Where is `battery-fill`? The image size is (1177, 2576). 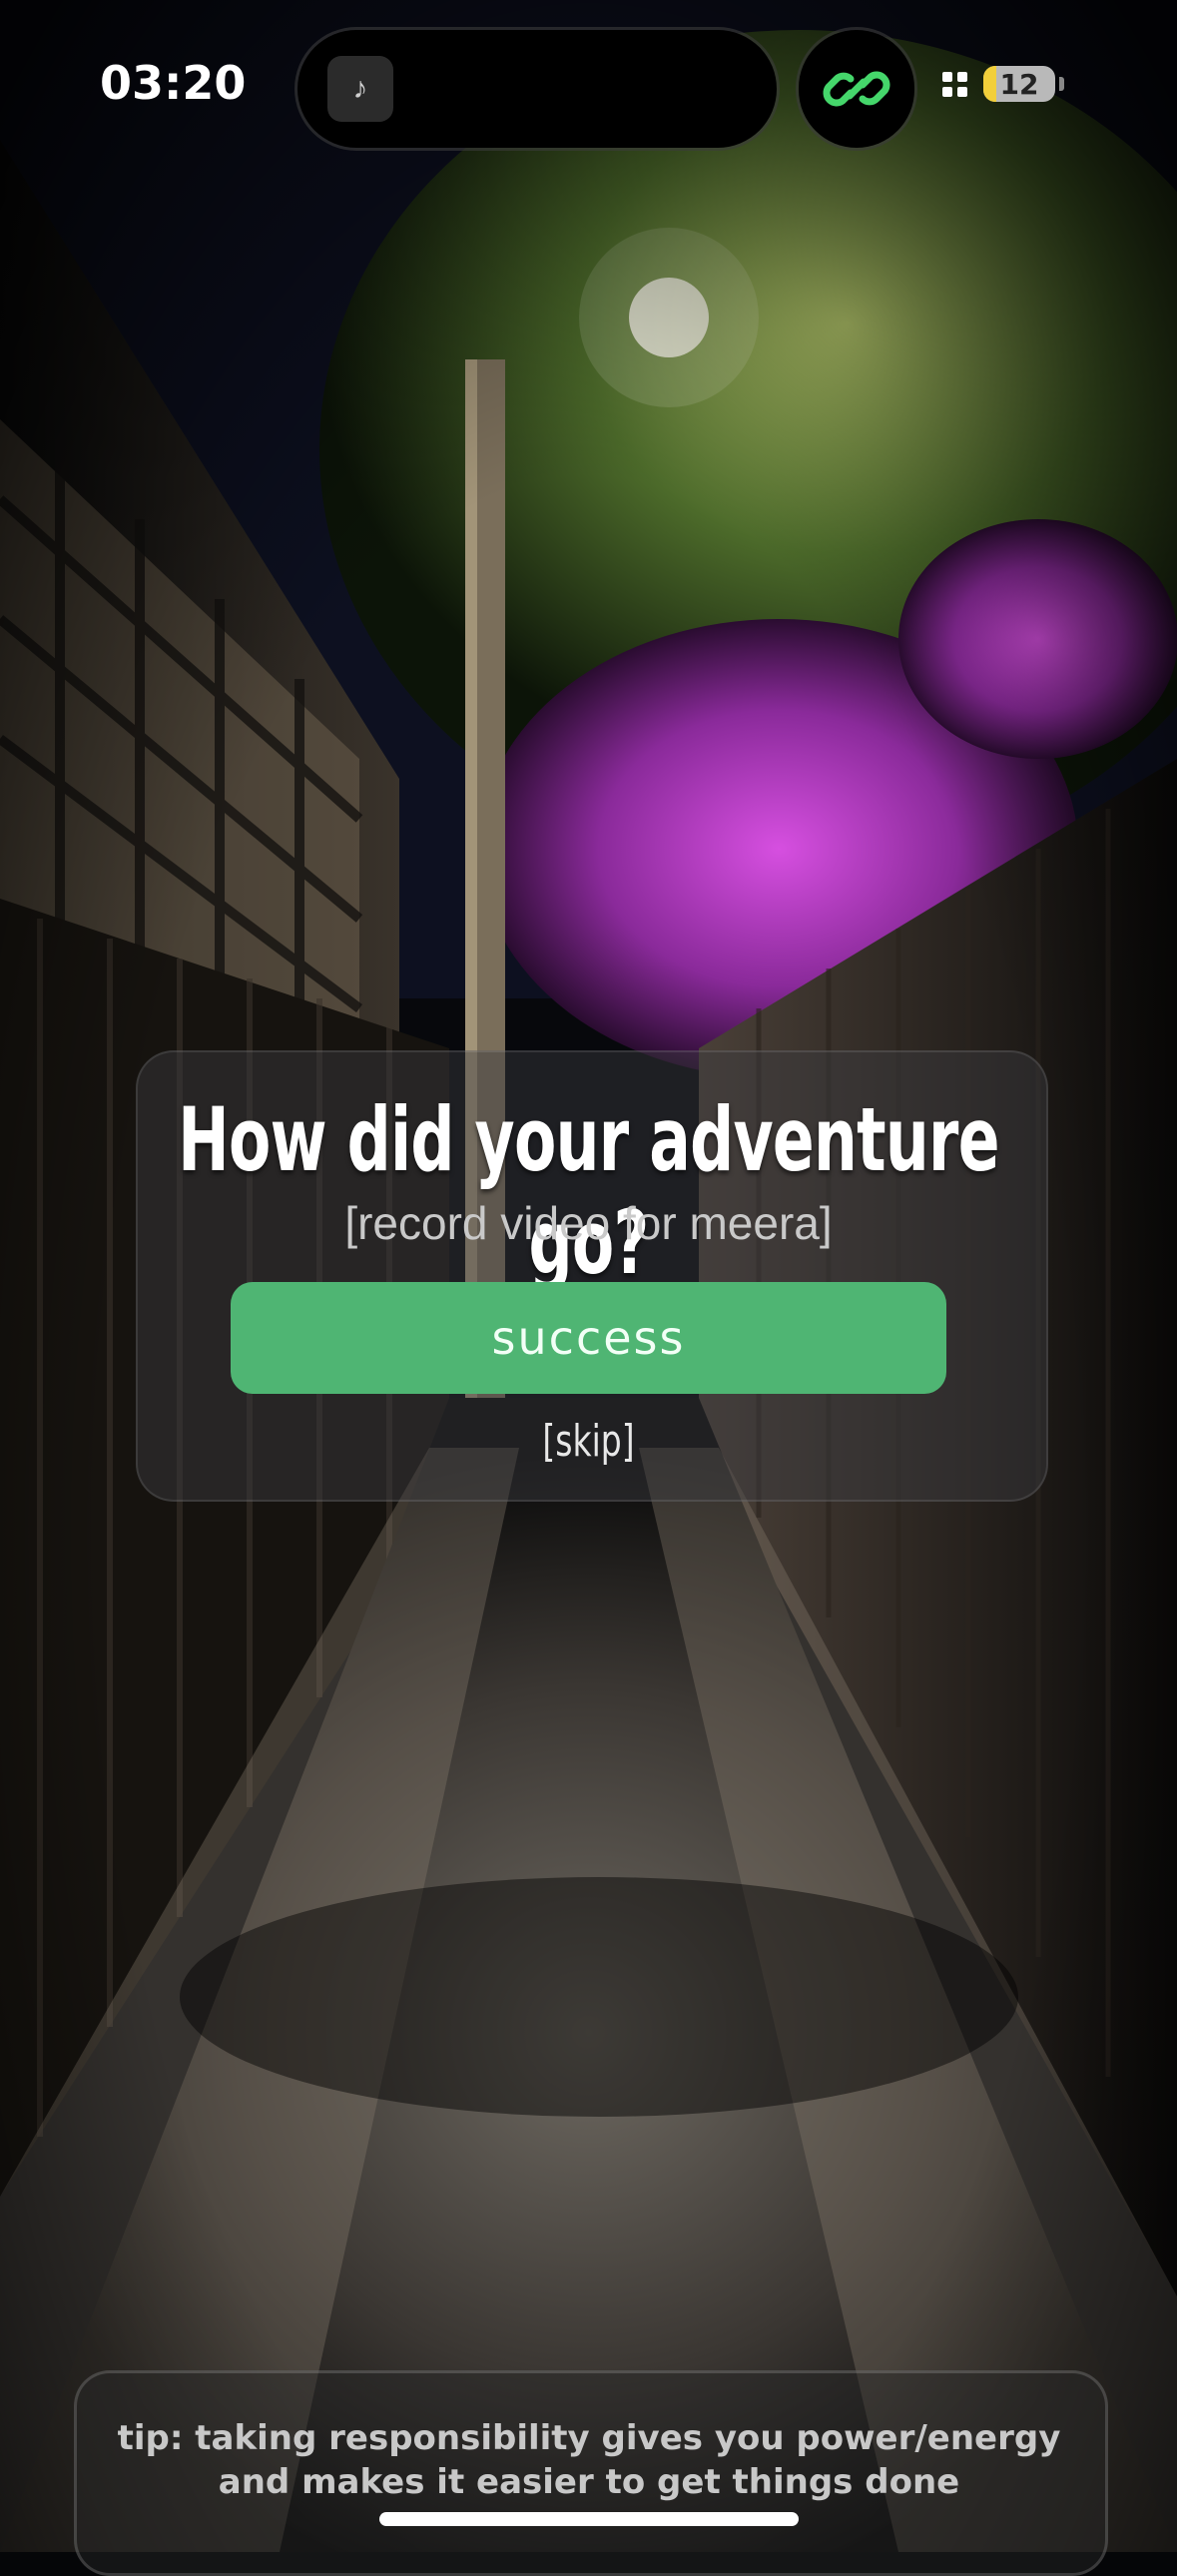 battery-fill is located at coordinates (990, 84).